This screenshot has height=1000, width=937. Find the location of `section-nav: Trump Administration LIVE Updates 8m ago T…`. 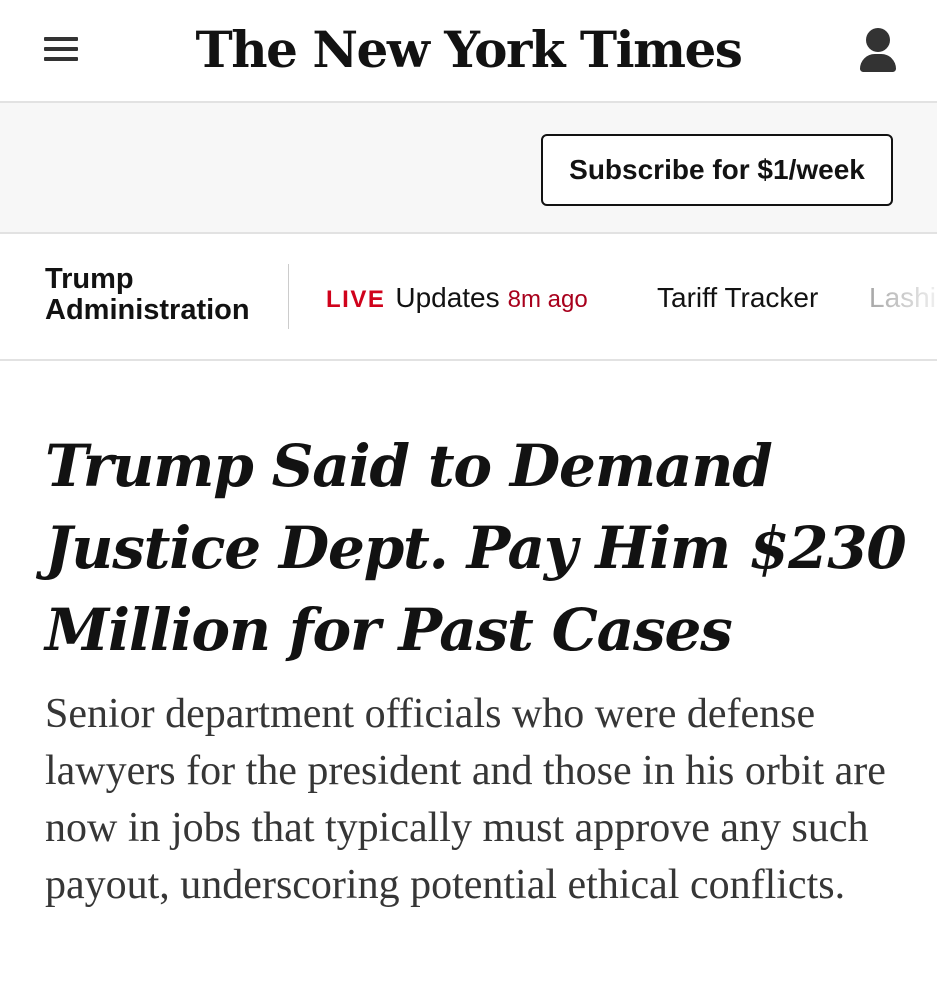

section-nav: Trump Administration LIVE Updates 8m ago T… is located at coordinates (468, 297).